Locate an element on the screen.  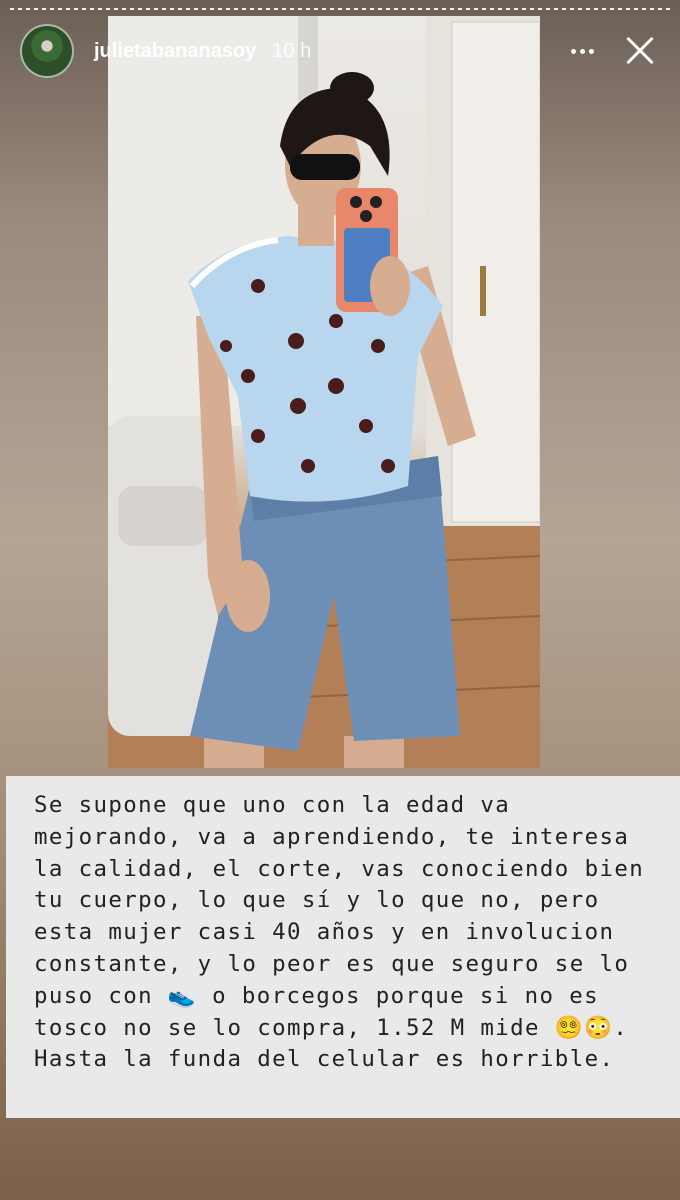
avatar is located at coordinates (47, 51).